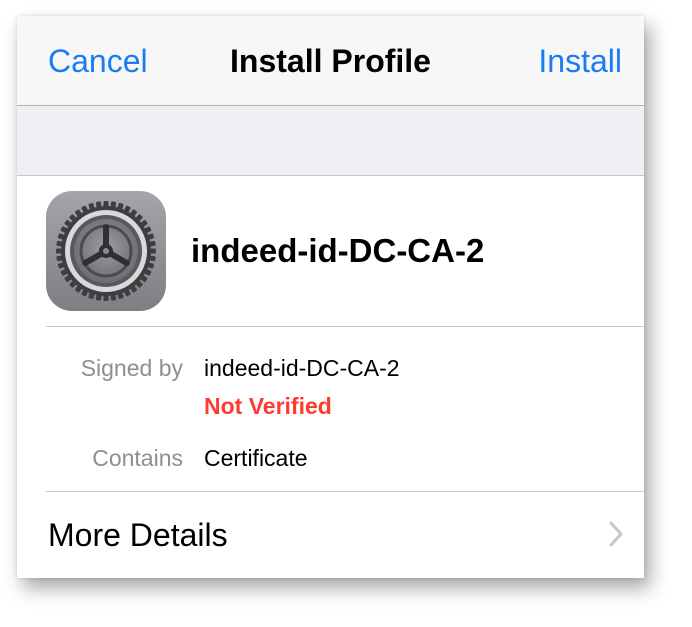  Describe the element at coordinates (302, 368) in the screenshot. I see `signed-by-value: indeed-id-DC-CA-2` at that location.